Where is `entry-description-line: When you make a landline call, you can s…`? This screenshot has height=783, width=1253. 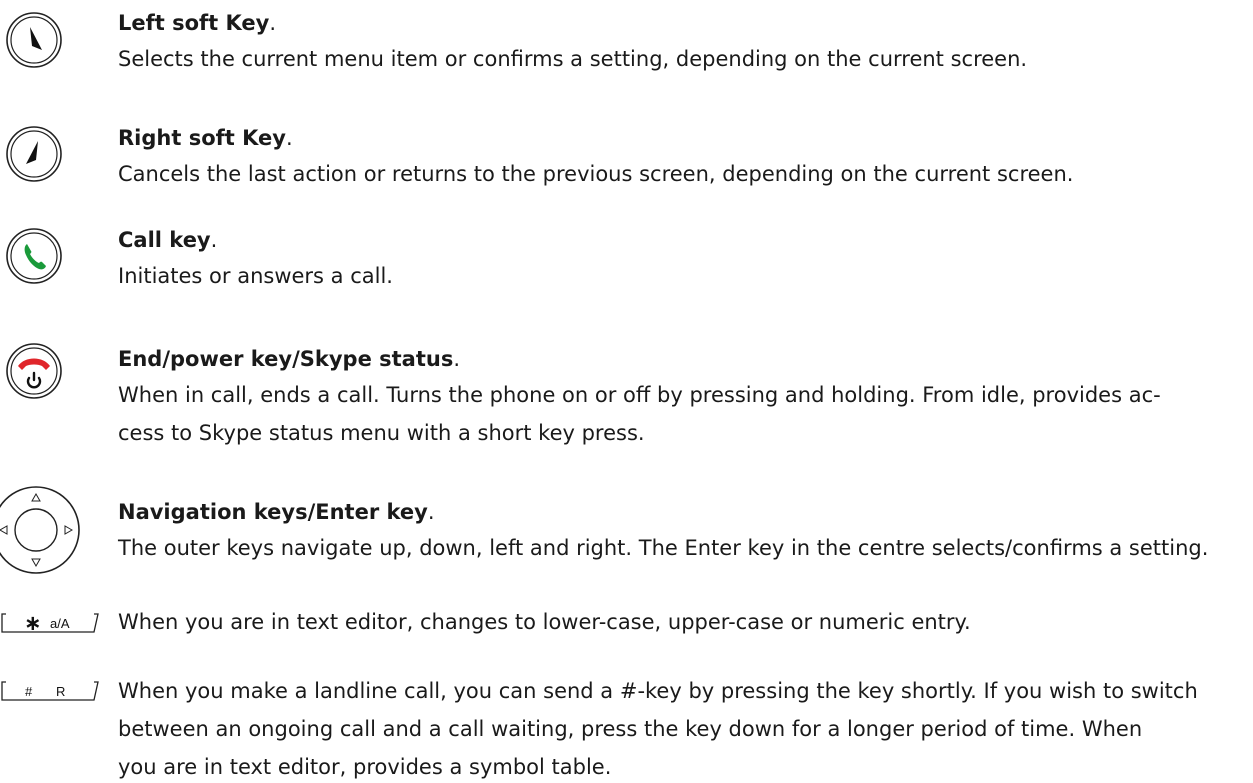
entry-description-line: When you make a landline call, you can s… is located at coordinates (658, 691).